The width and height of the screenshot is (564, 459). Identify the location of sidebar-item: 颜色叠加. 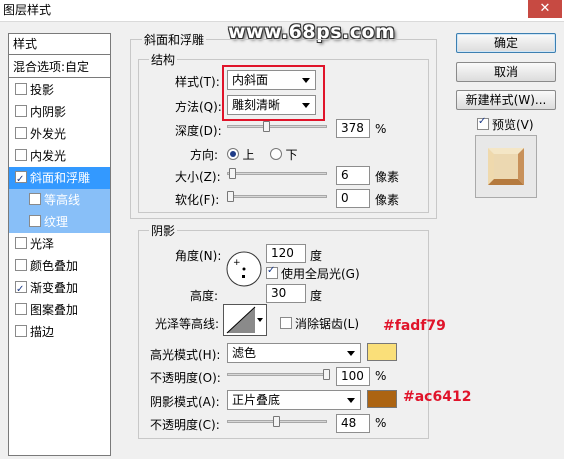
(59, 266).